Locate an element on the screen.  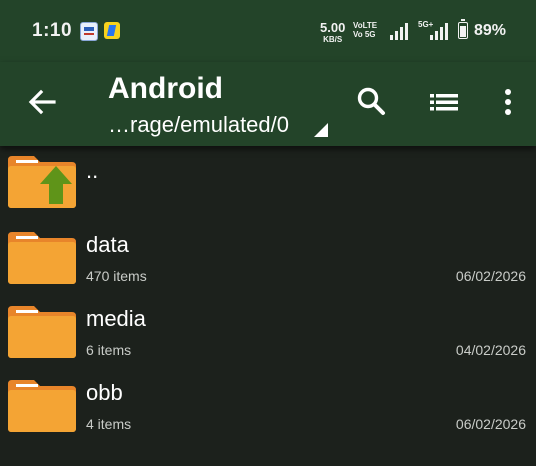
search-icon is located at coordinates (372, 102).